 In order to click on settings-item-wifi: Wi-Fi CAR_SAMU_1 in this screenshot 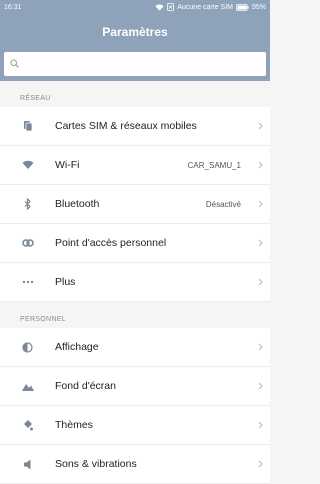, I will do `click(135, 165)`.